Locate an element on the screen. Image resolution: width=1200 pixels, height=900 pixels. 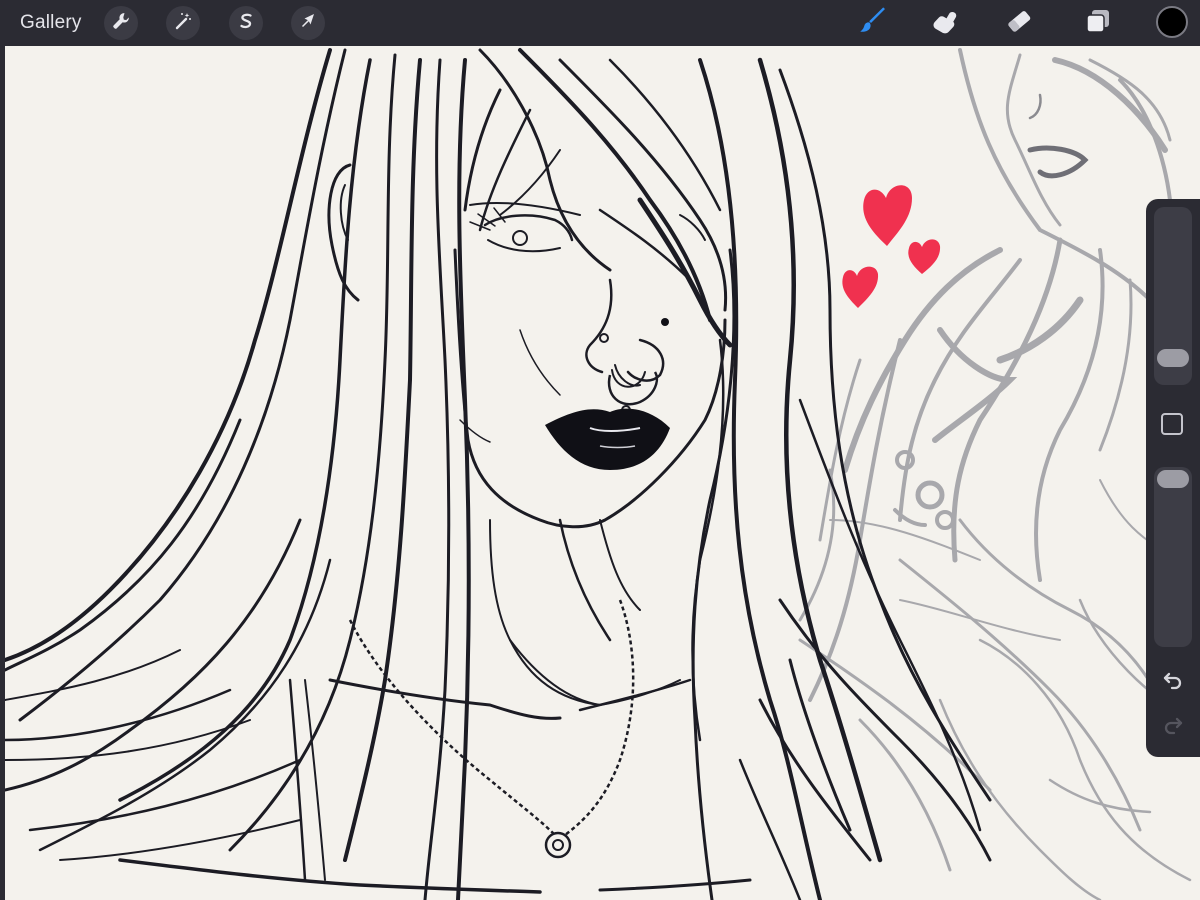
smudge-finger-icon is located at coordinates (945, 23).